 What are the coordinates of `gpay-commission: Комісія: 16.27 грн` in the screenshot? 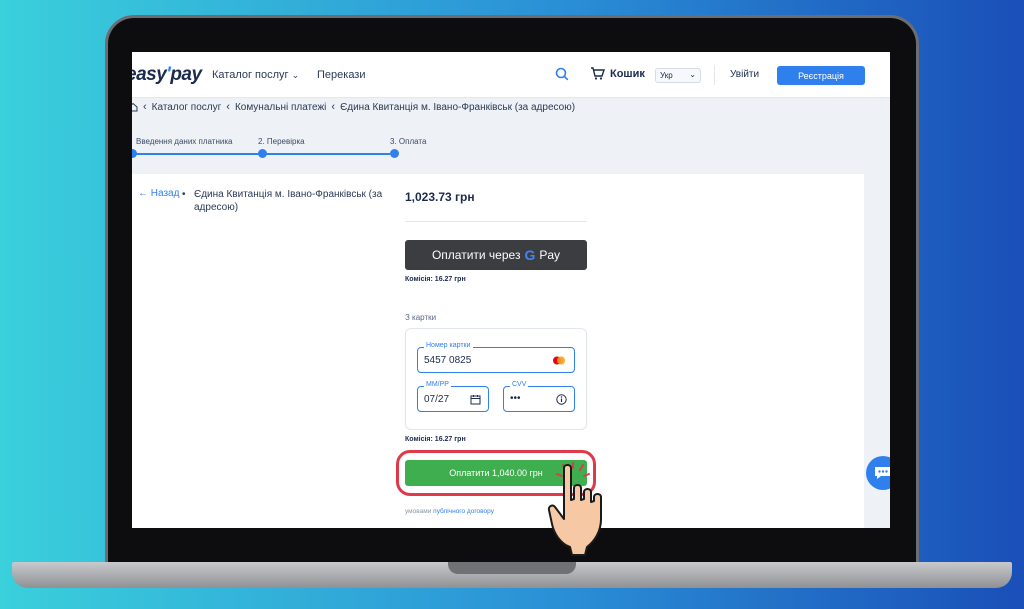 It's located at (435, 279).